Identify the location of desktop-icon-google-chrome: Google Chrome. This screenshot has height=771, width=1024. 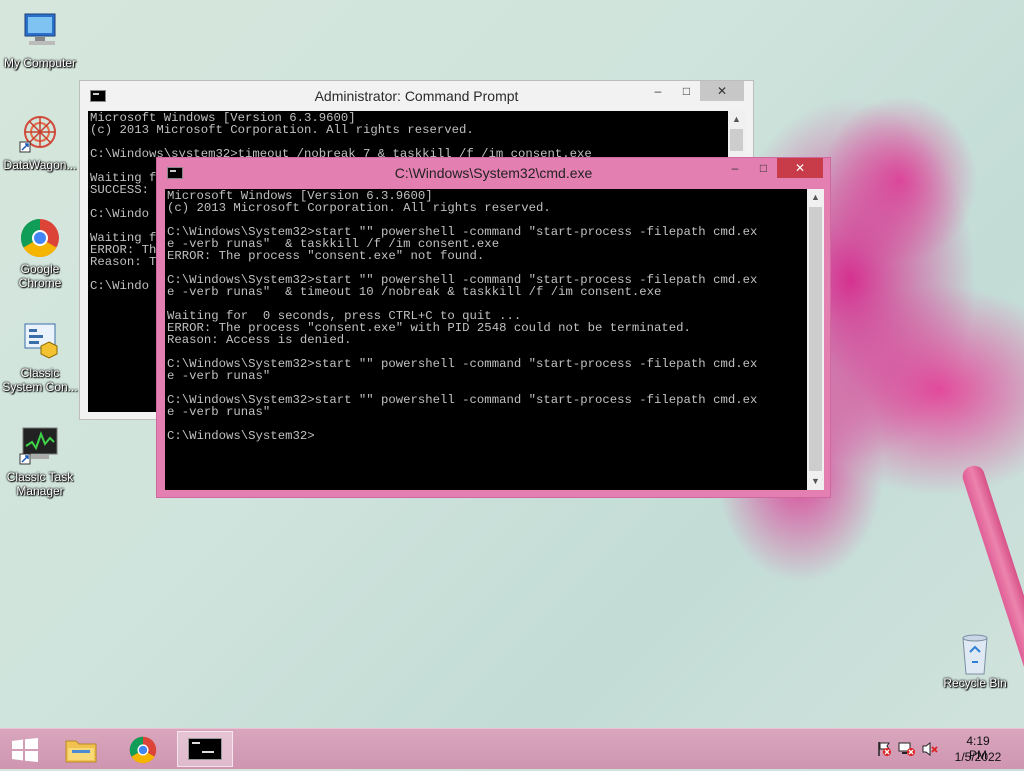
(40, 253).